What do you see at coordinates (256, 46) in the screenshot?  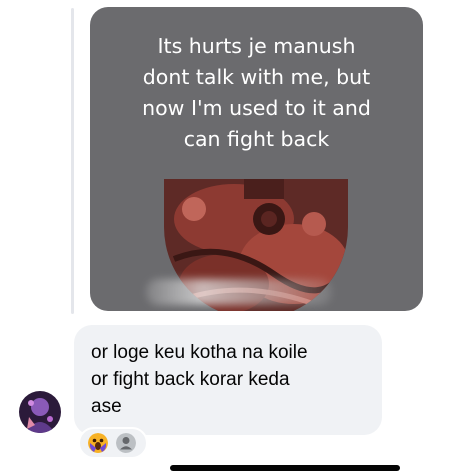 I see `shared-post-line: Its hurts je manush` at bounding box center [256, 46].